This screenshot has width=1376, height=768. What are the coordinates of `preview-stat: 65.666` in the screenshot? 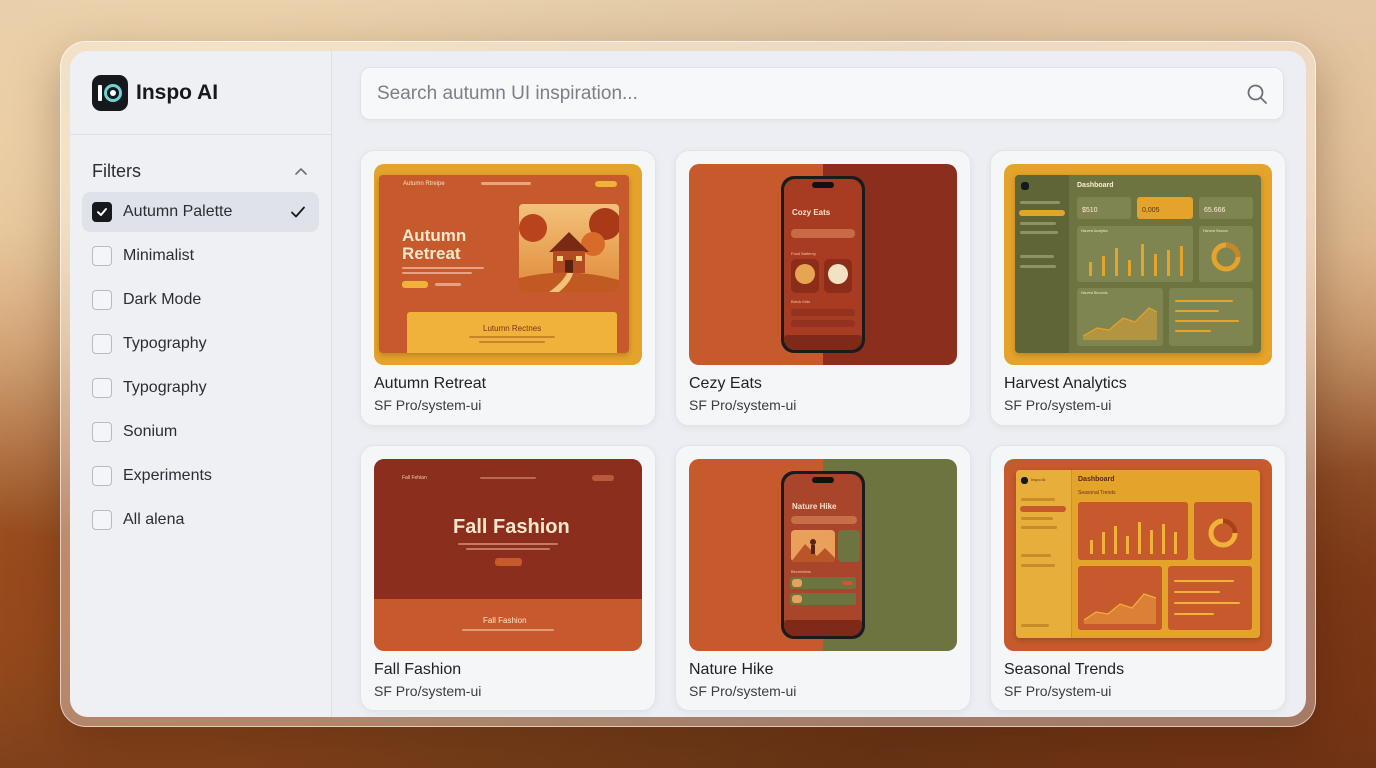 It's located at (1215, 210).